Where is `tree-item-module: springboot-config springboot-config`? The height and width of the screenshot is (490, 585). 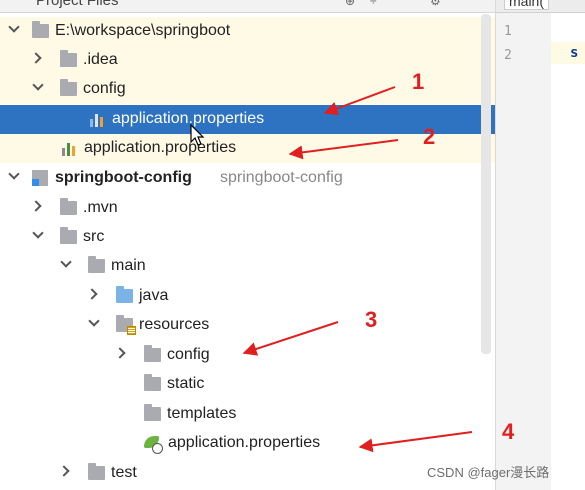
tree-item-module: springboot-config springboot-config is located at coordinates (247, 178).